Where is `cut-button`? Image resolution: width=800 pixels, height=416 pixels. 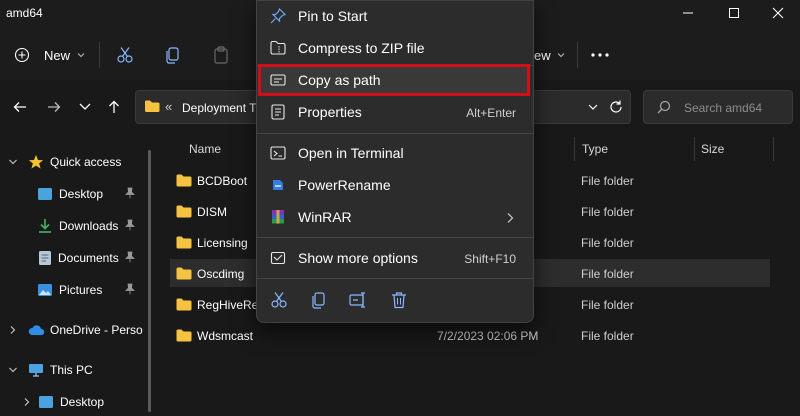
cut-button is located at coordinates (125, 55).